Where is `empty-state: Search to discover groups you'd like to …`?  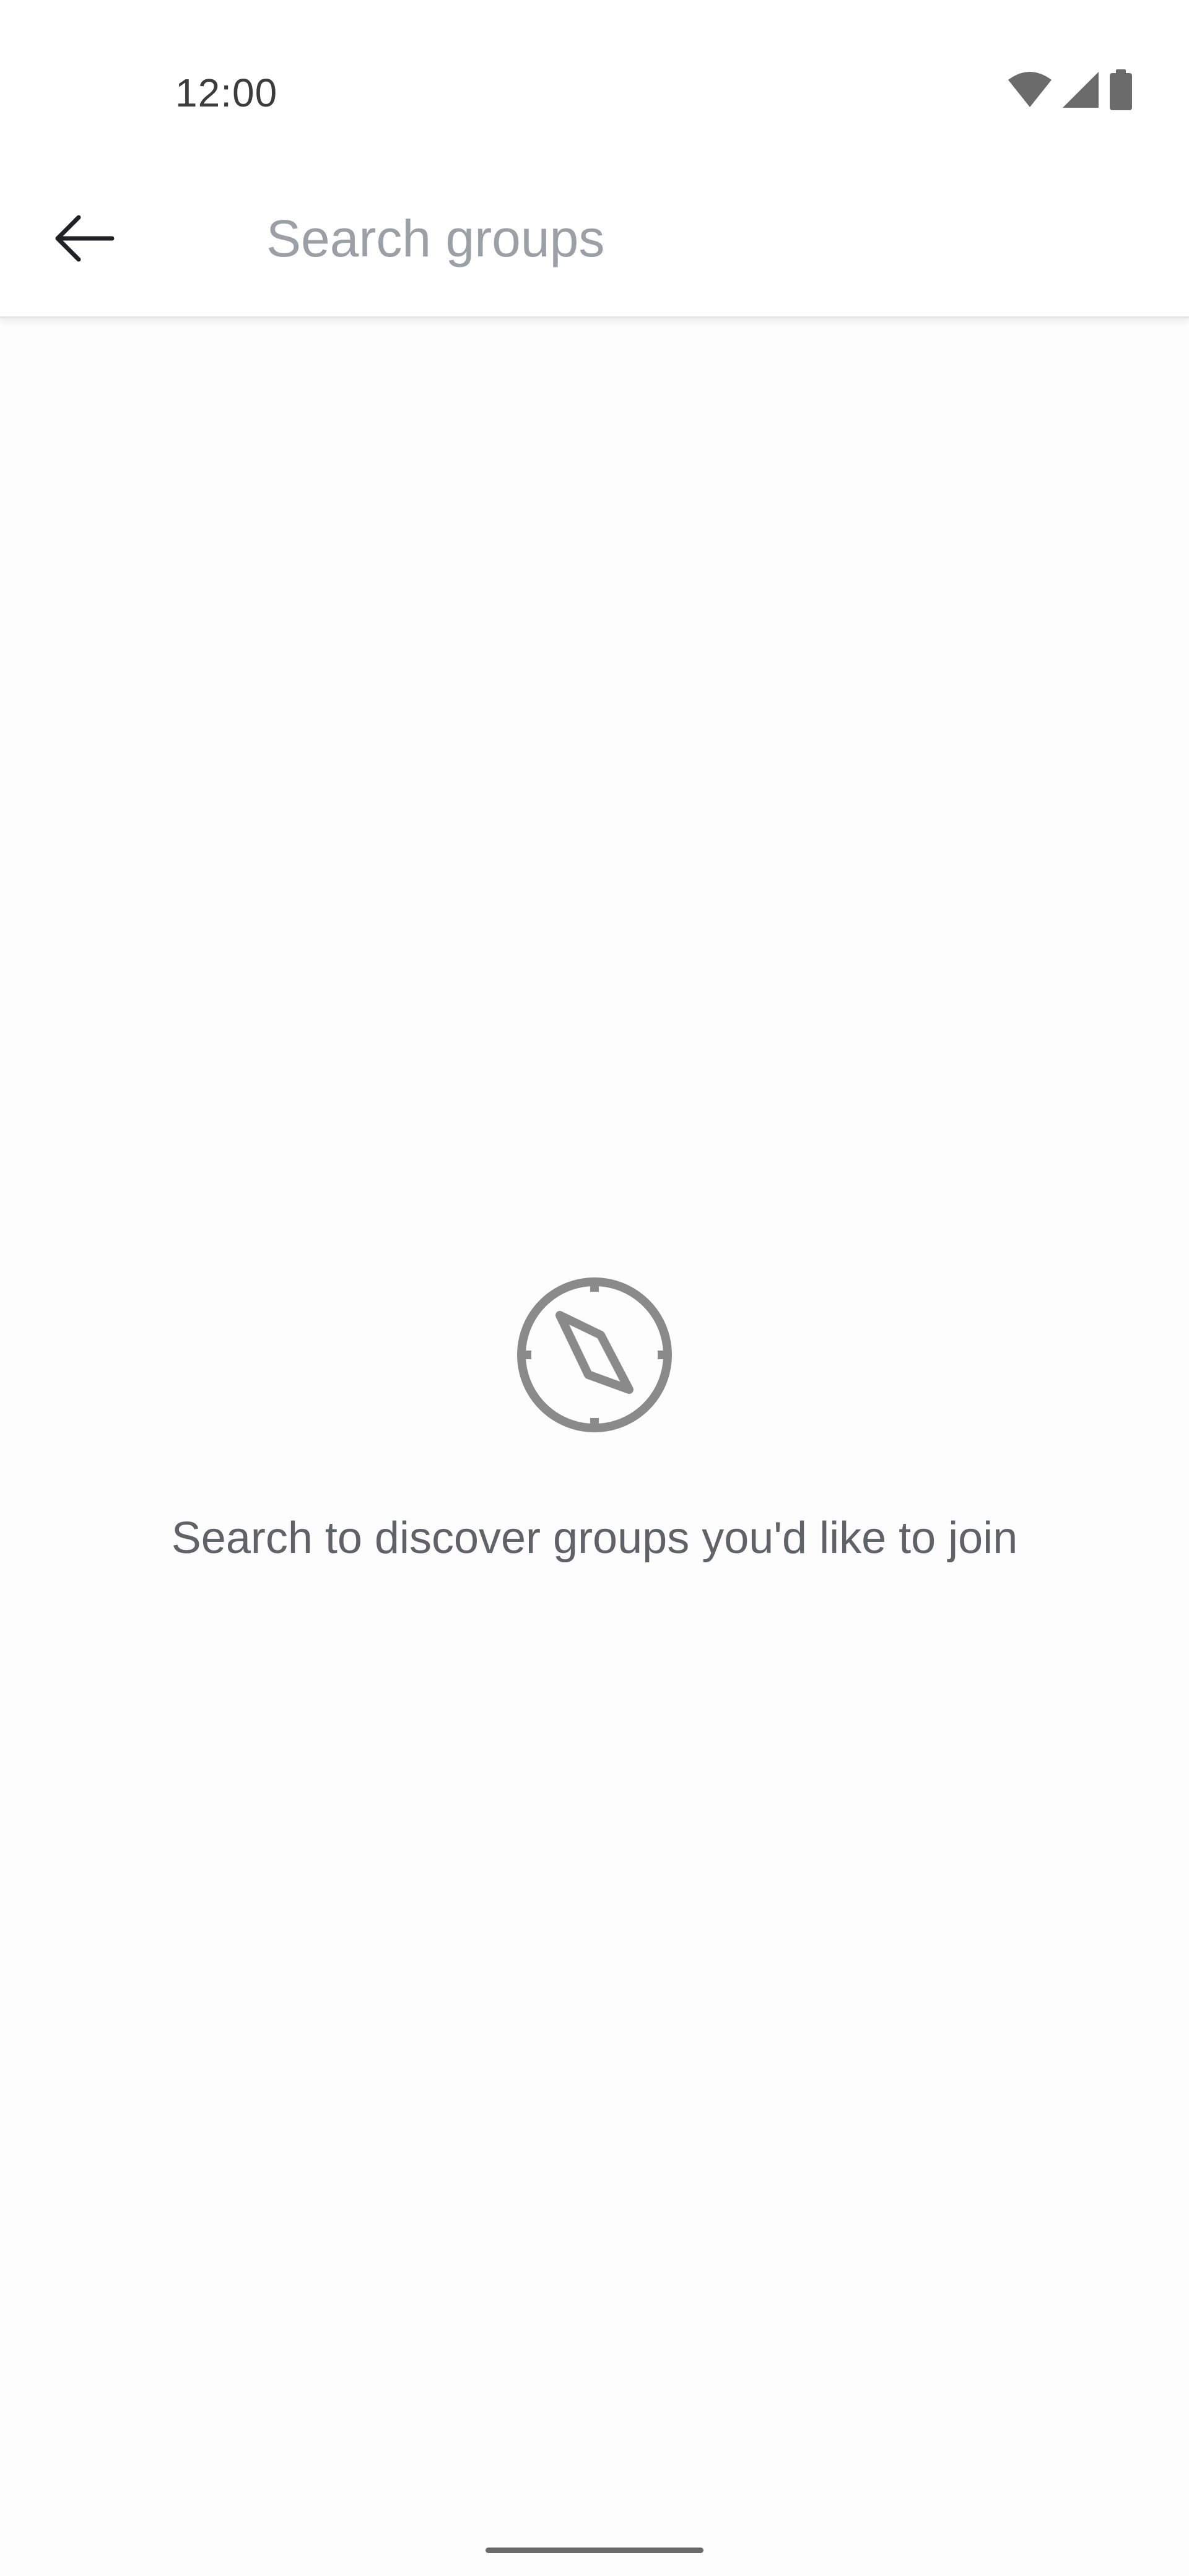
empty-state: Search to discover groups you'd like to … is located at coordinates (594, 1422).